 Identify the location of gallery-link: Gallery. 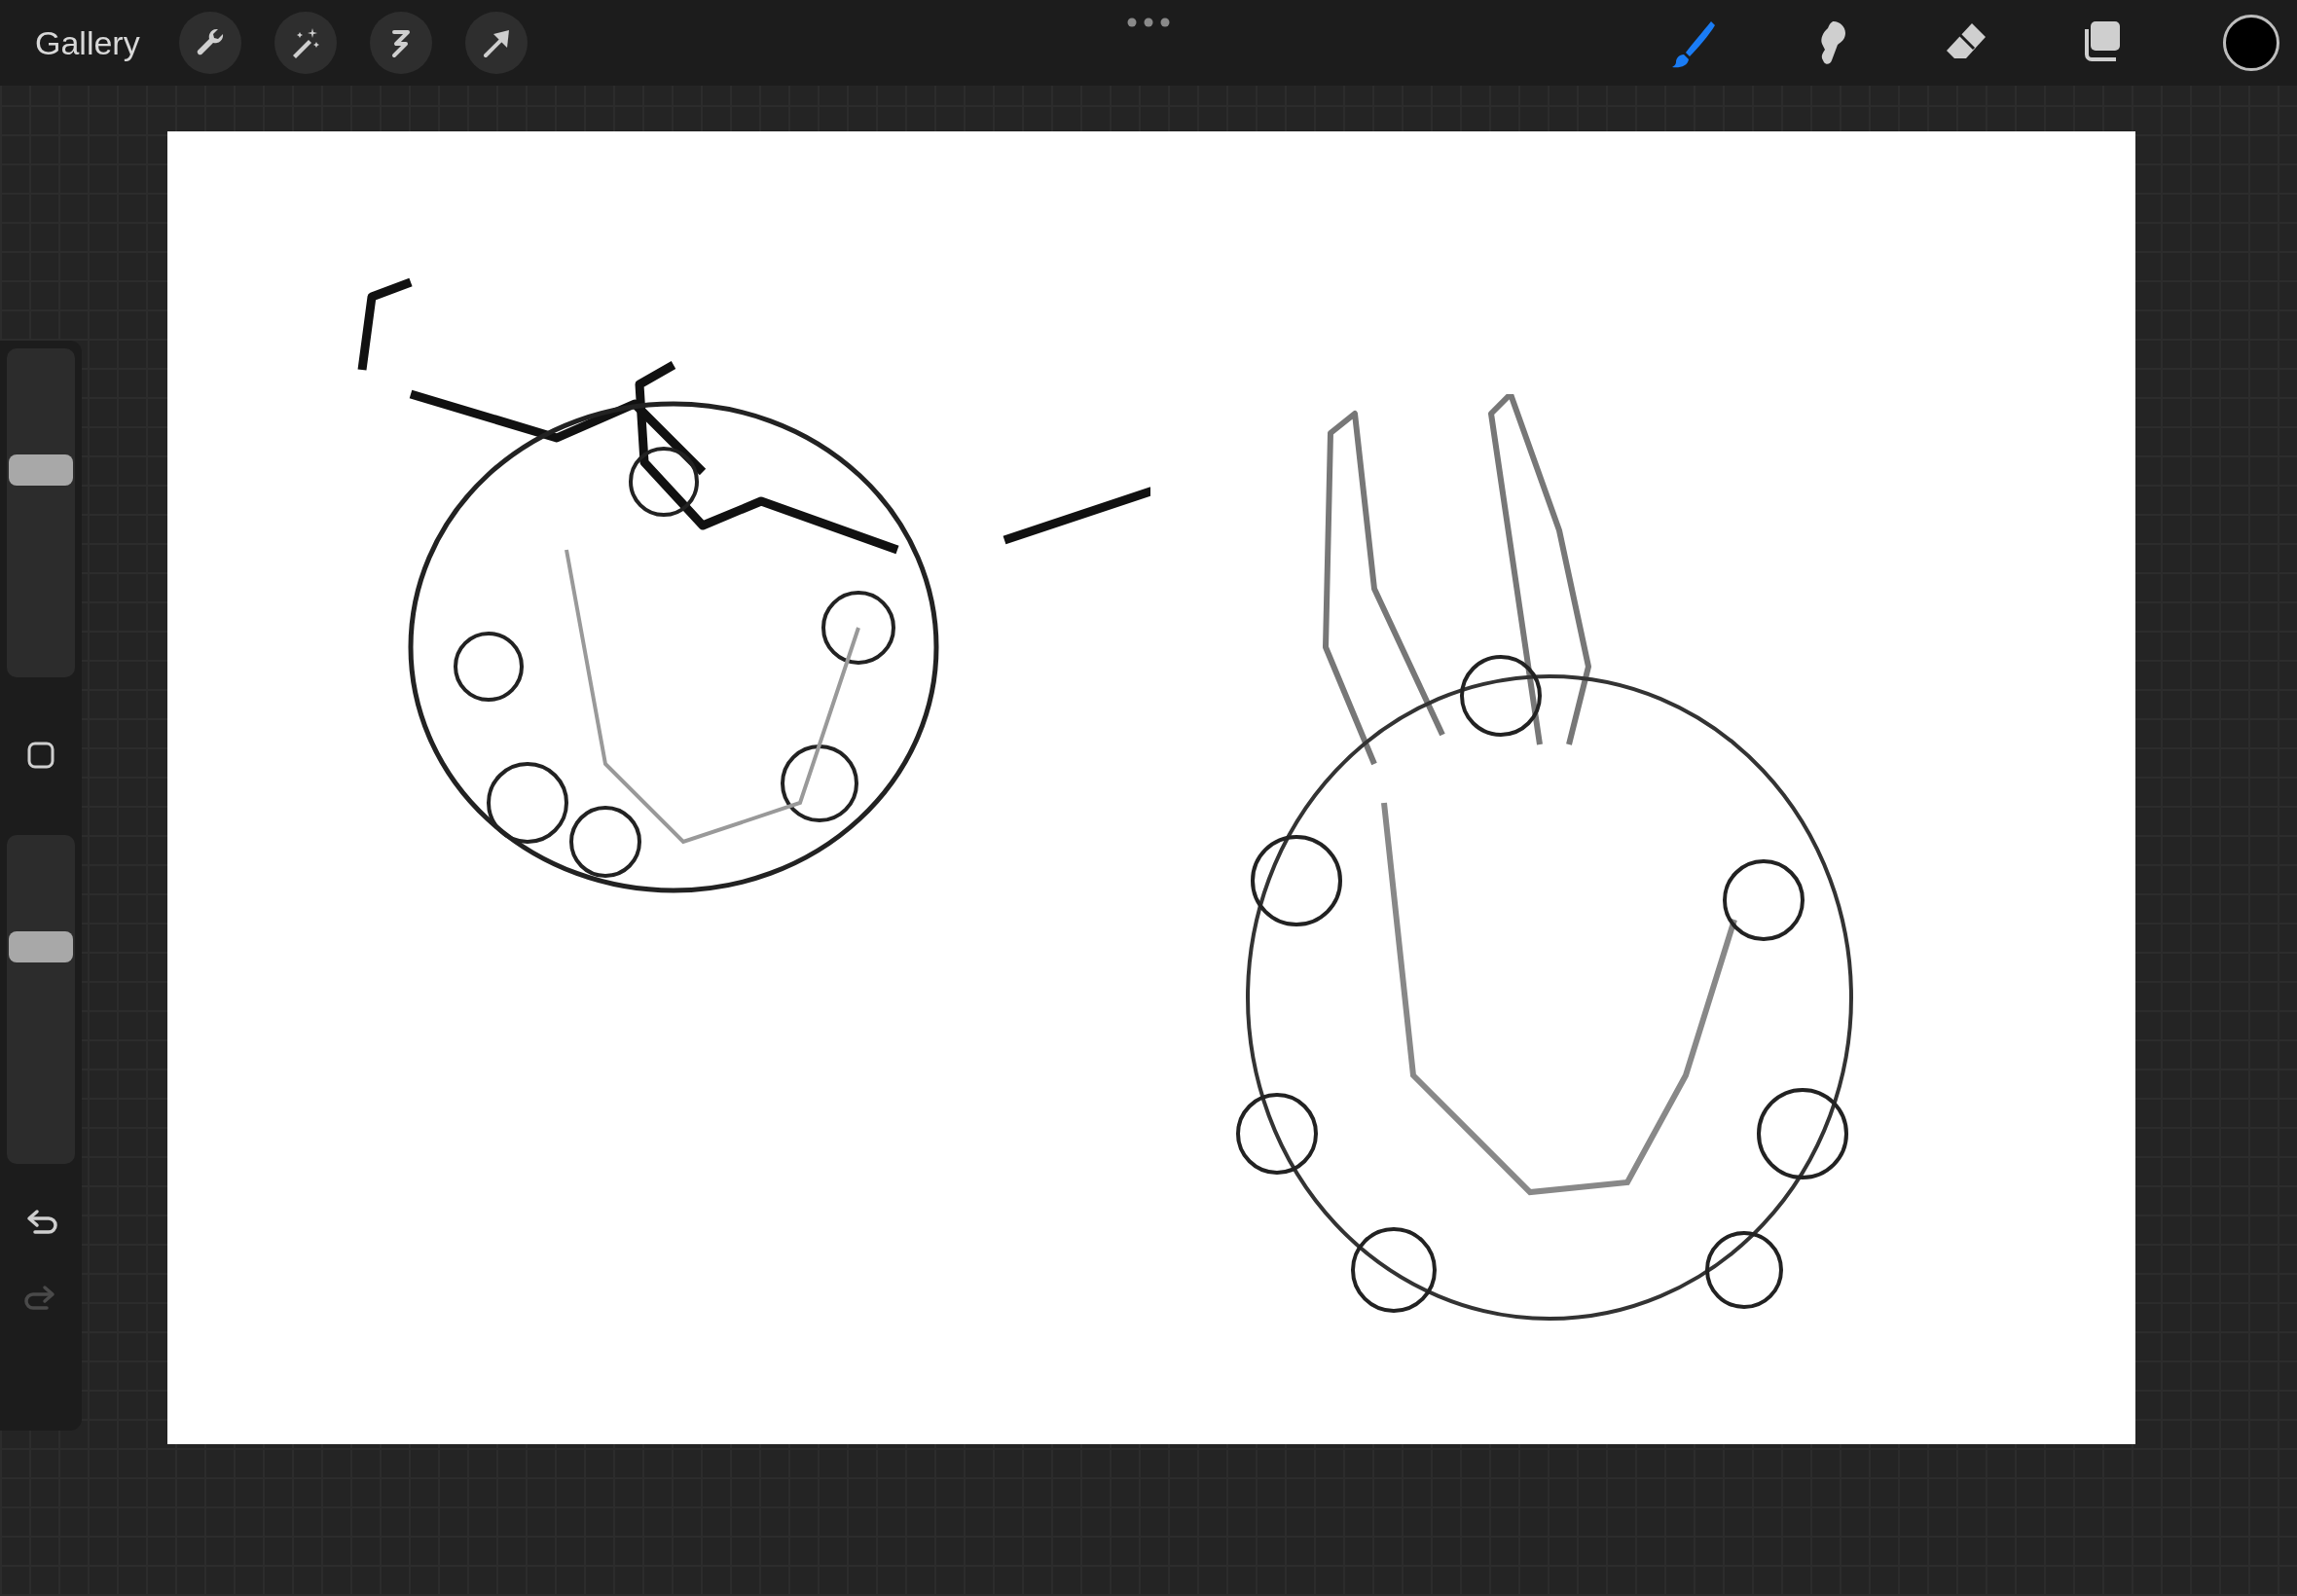
(87, 42).